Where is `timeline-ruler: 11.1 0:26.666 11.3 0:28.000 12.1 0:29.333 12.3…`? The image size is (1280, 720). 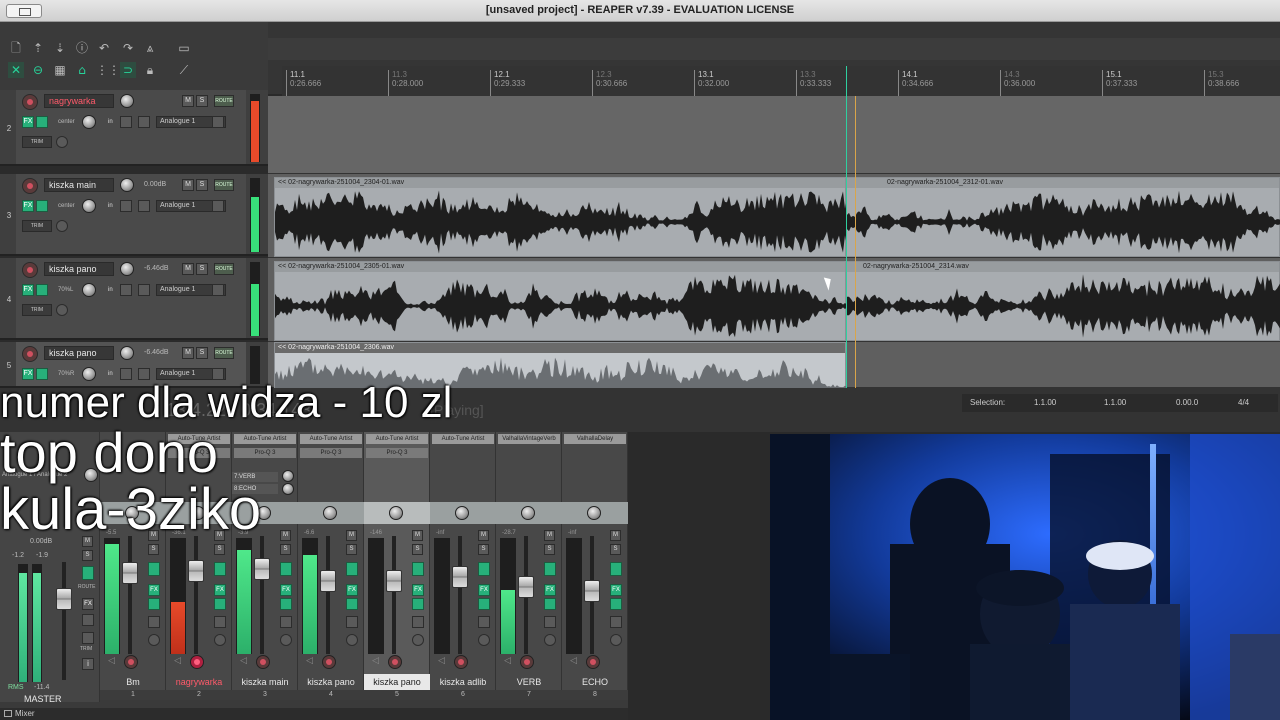 timeline-ruler: 11.1 0:26.666 11.3 0:28.000 12.1 0:29.333 12.3… is located at coordinates (781, 81).